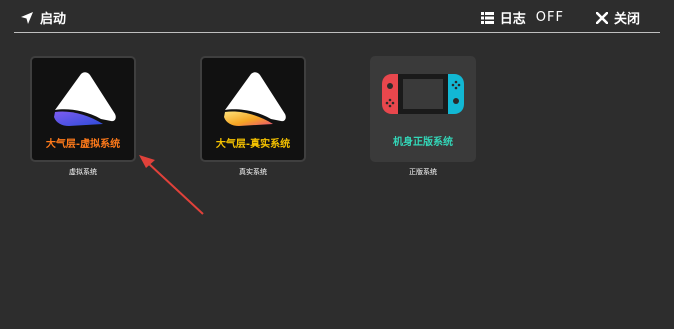  What do you see at coordinates (423, 94) in the screenshot?
I see `switch-console-icon` at bounding box center [423, 94].